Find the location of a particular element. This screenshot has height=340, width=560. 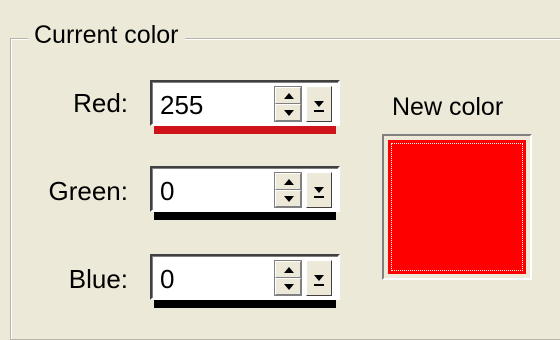

blue-spin-down-button is located at coordinates (288, 286).